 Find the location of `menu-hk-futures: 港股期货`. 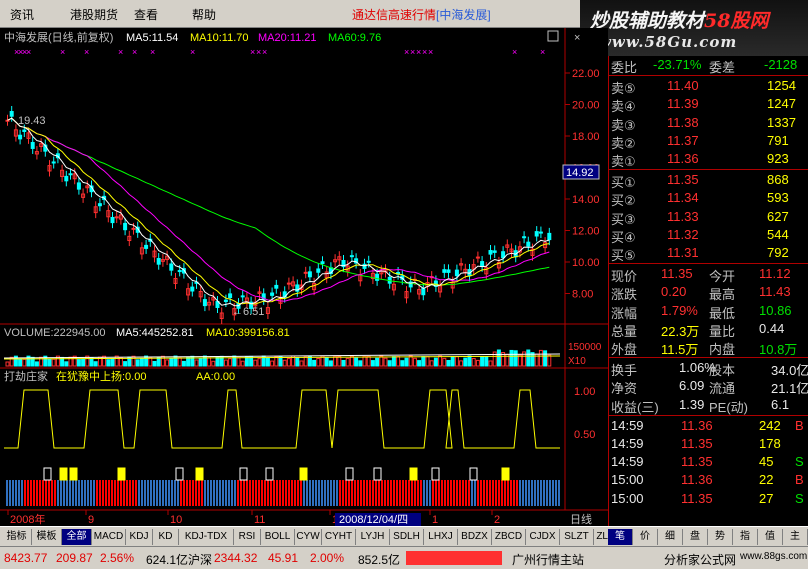

menu-hk-futures: 港股期货 is located at coordinates (94, 14).